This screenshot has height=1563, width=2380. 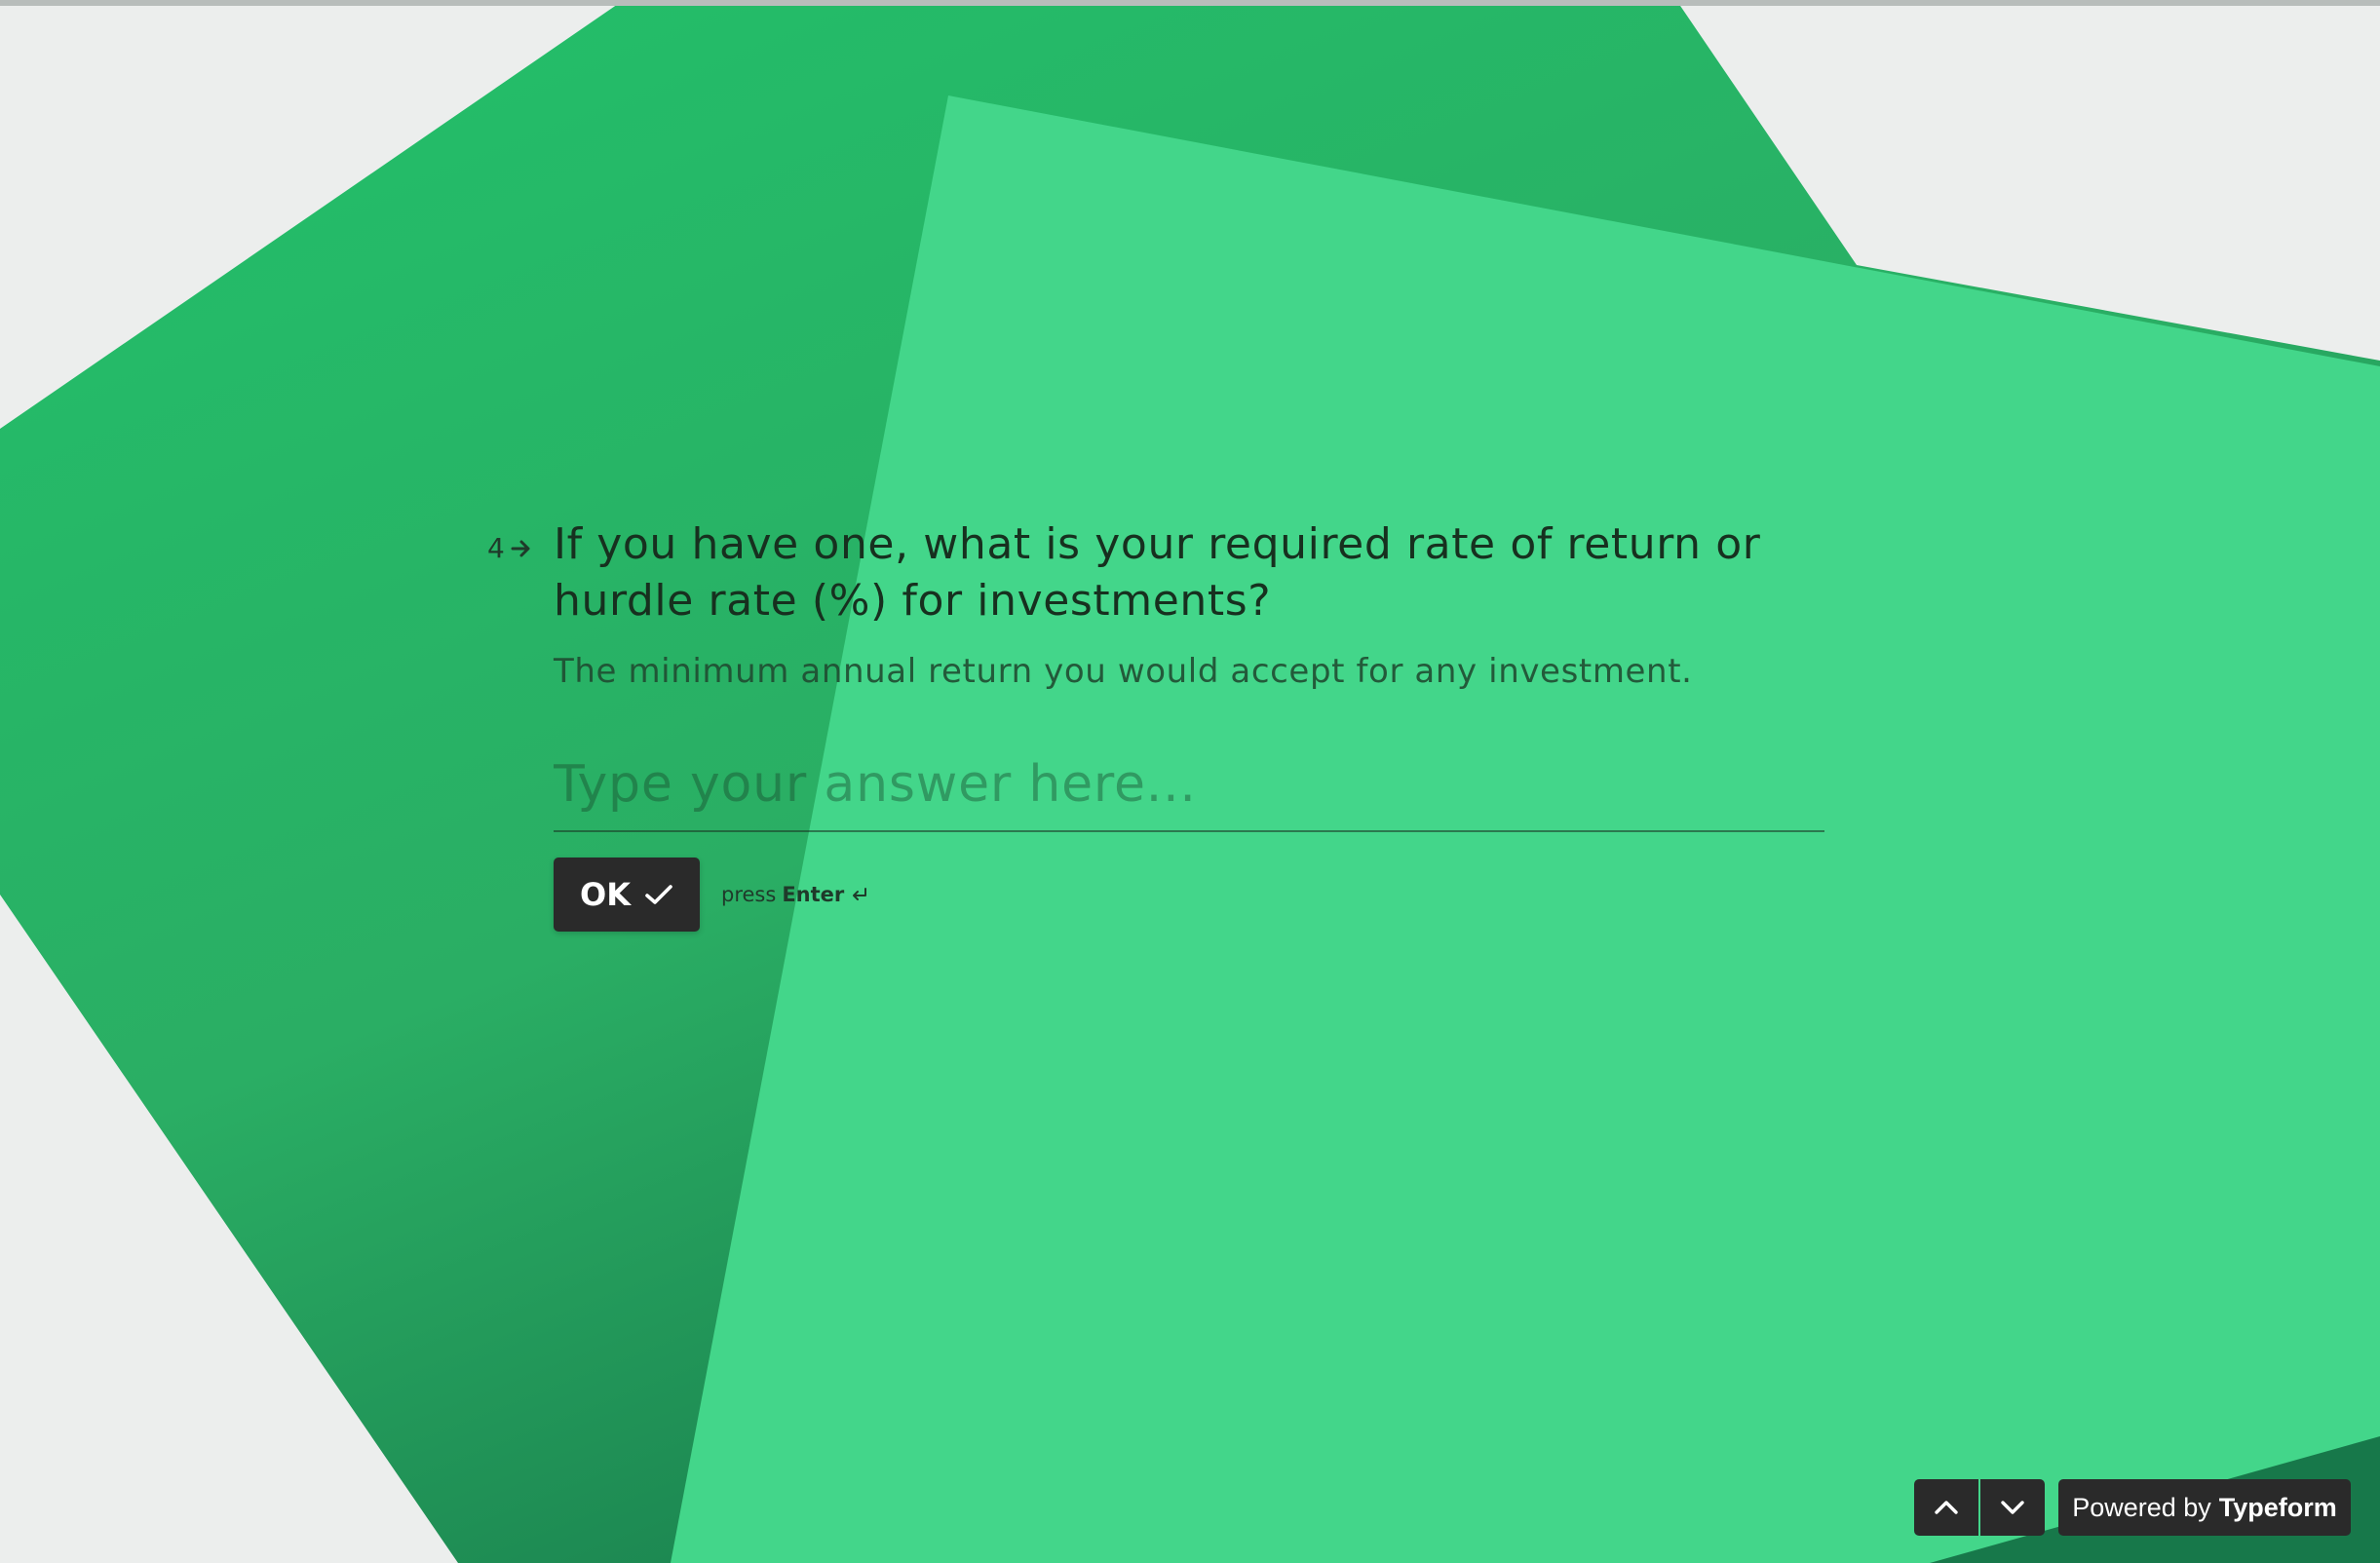 I want to click on powered-by-typeform-link: Powered by Typeform, so click(x=2204, y=1507).